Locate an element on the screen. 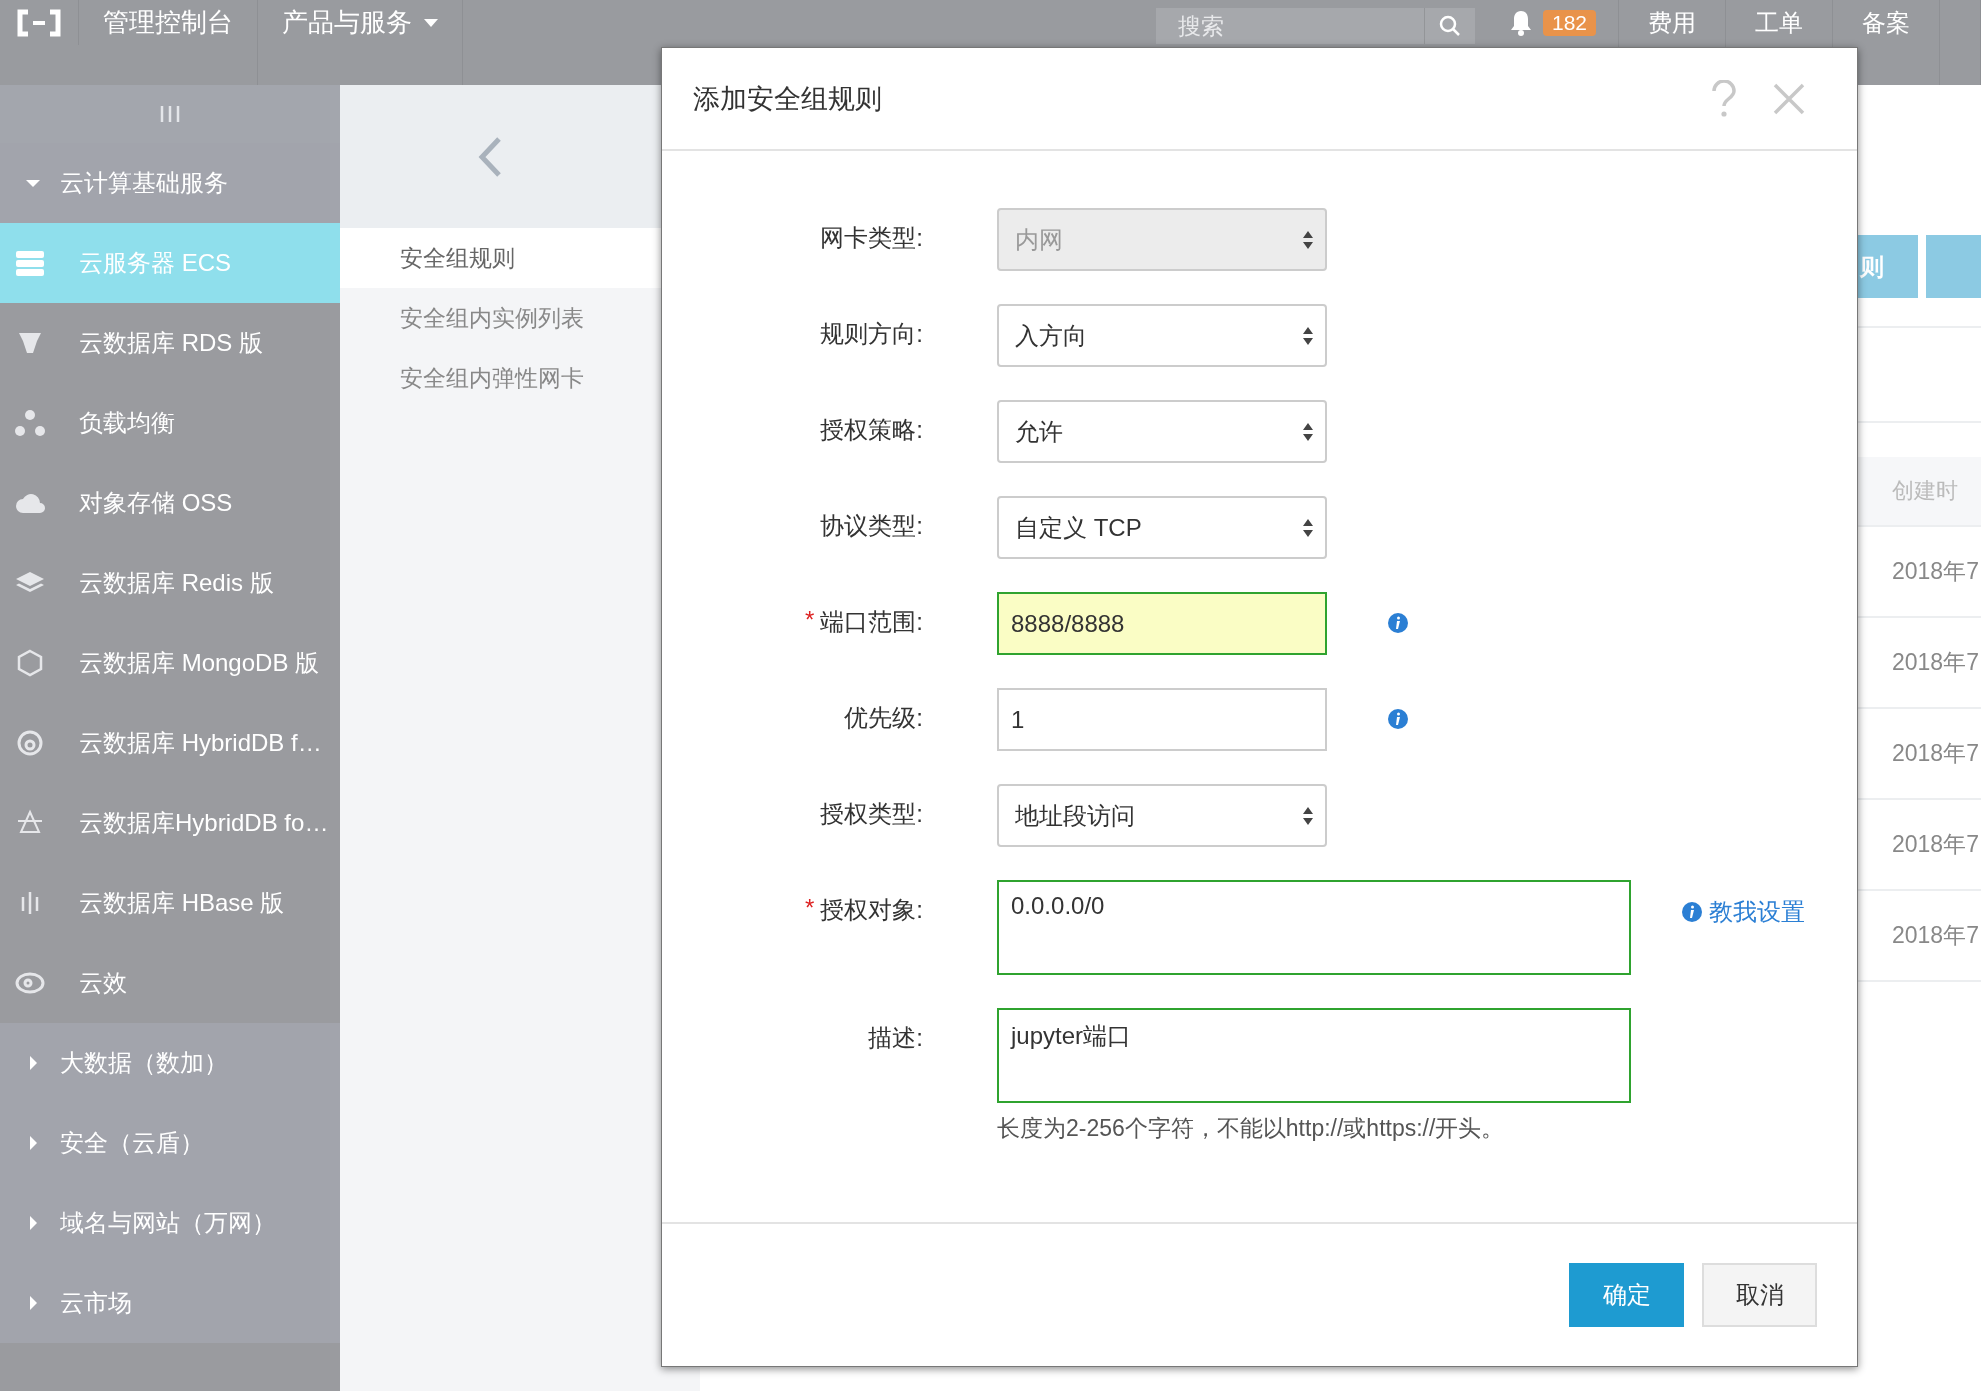 The width and height of the screenshot is (1981, 1391). field-label: 描述: is located at coordinates (895, 1038).